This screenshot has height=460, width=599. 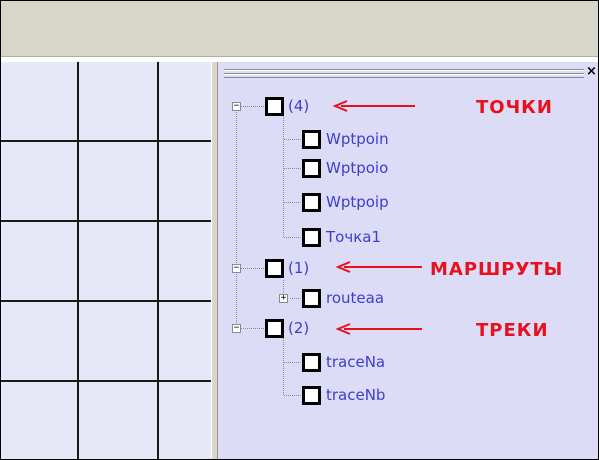 I want to click on tree-item-label: Точка1, so click(x=353, y=237).